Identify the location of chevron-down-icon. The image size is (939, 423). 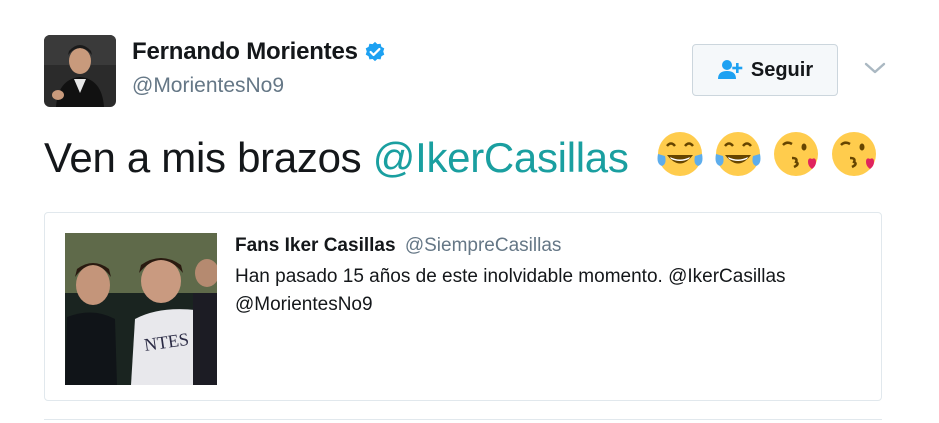
(875, 68).